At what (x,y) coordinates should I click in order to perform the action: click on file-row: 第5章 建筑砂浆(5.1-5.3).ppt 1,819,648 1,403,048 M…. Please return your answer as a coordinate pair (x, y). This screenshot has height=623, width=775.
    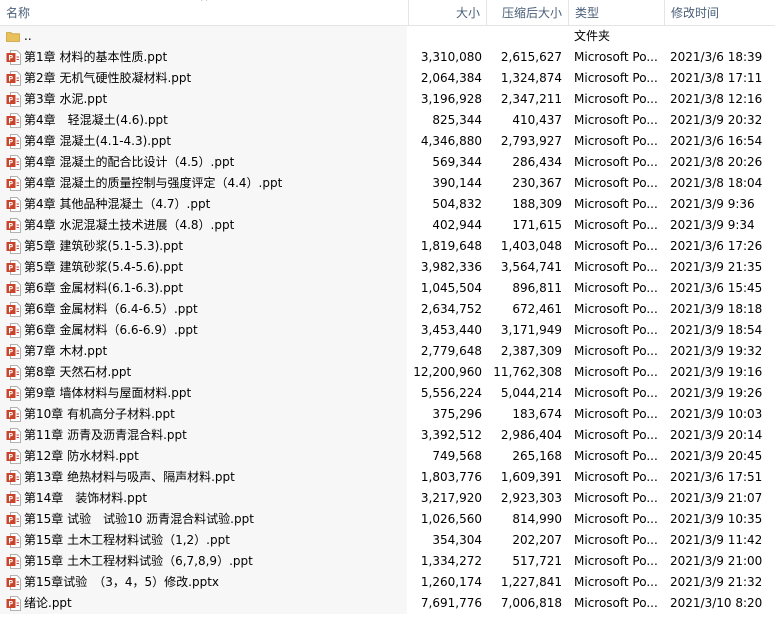
    Looking at the image, I should click on (387, 246).